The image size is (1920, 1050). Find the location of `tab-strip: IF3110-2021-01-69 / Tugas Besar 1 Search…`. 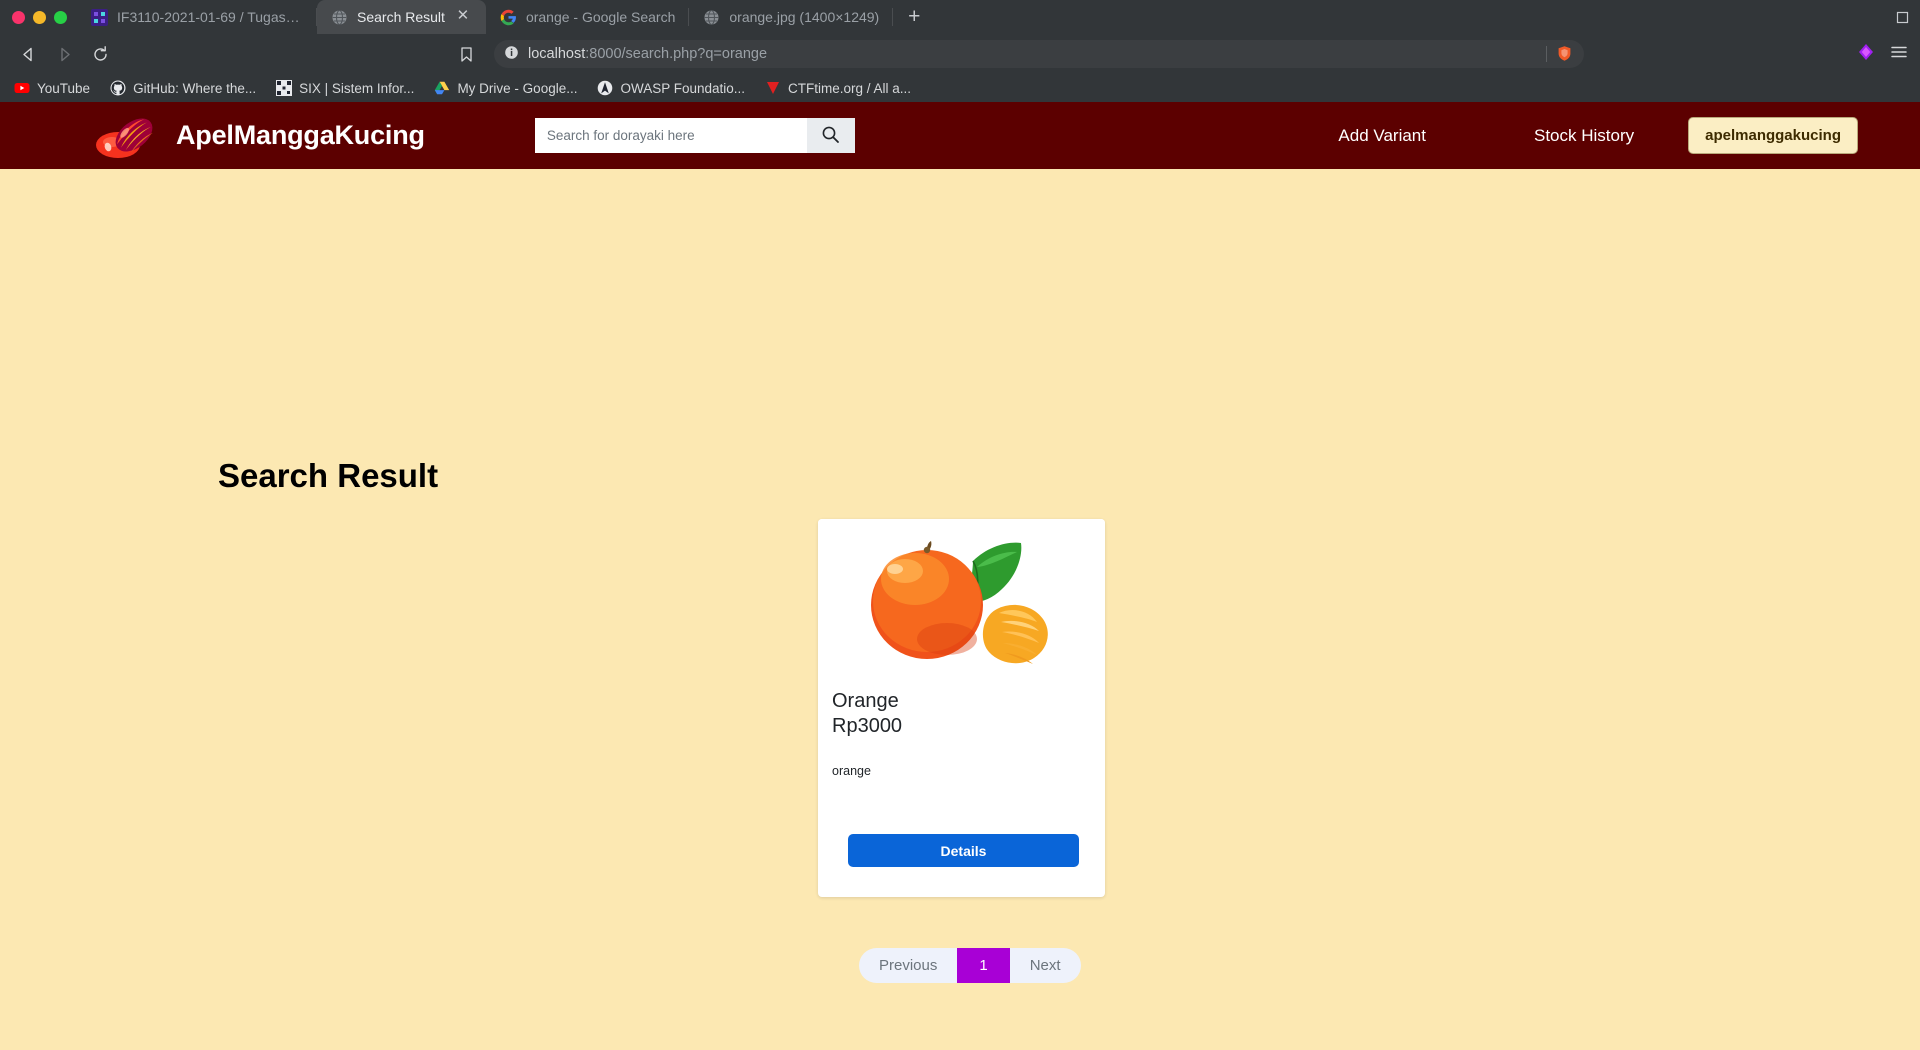

tab-strip: IF3110-2021-01-69 / Tugas Besar 1 Search… is located at coordinates (960, 17).